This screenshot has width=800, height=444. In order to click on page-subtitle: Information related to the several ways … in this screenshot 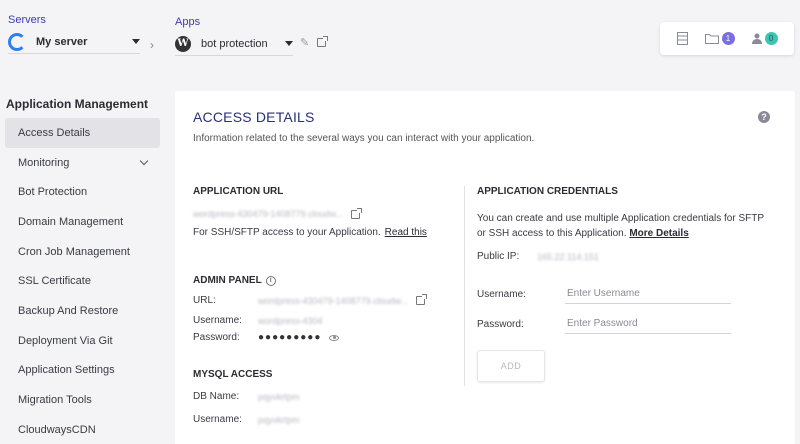, I will do `click(364, 138)`.